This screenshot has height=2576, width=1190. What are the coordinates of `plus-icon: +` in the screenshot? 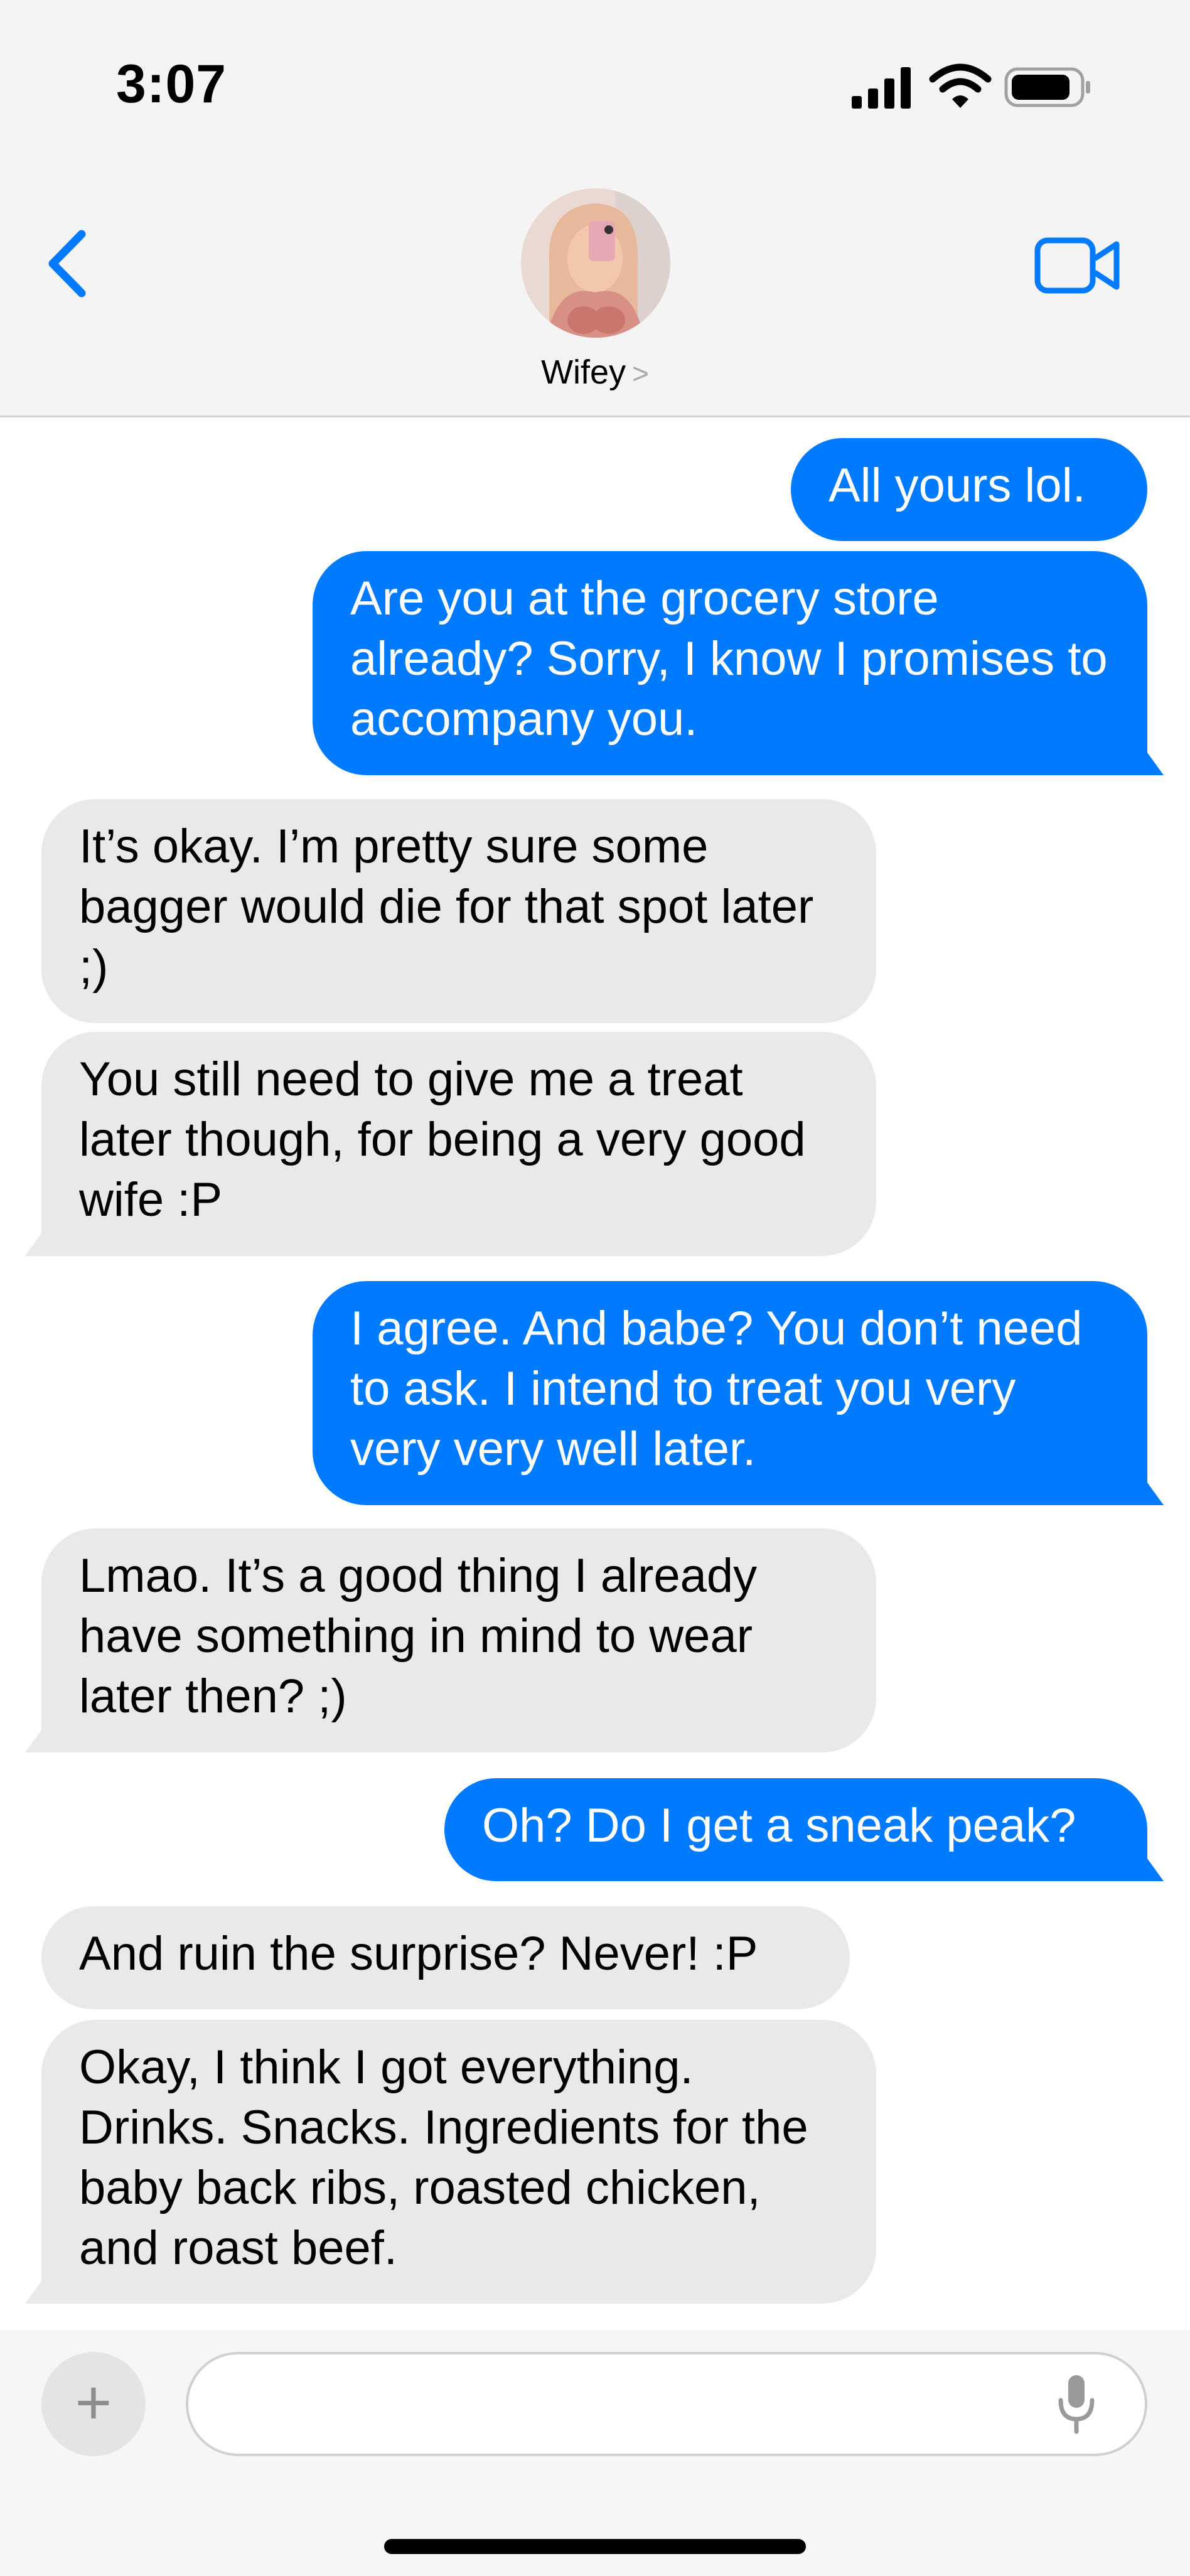 It's located at (93, 2403).